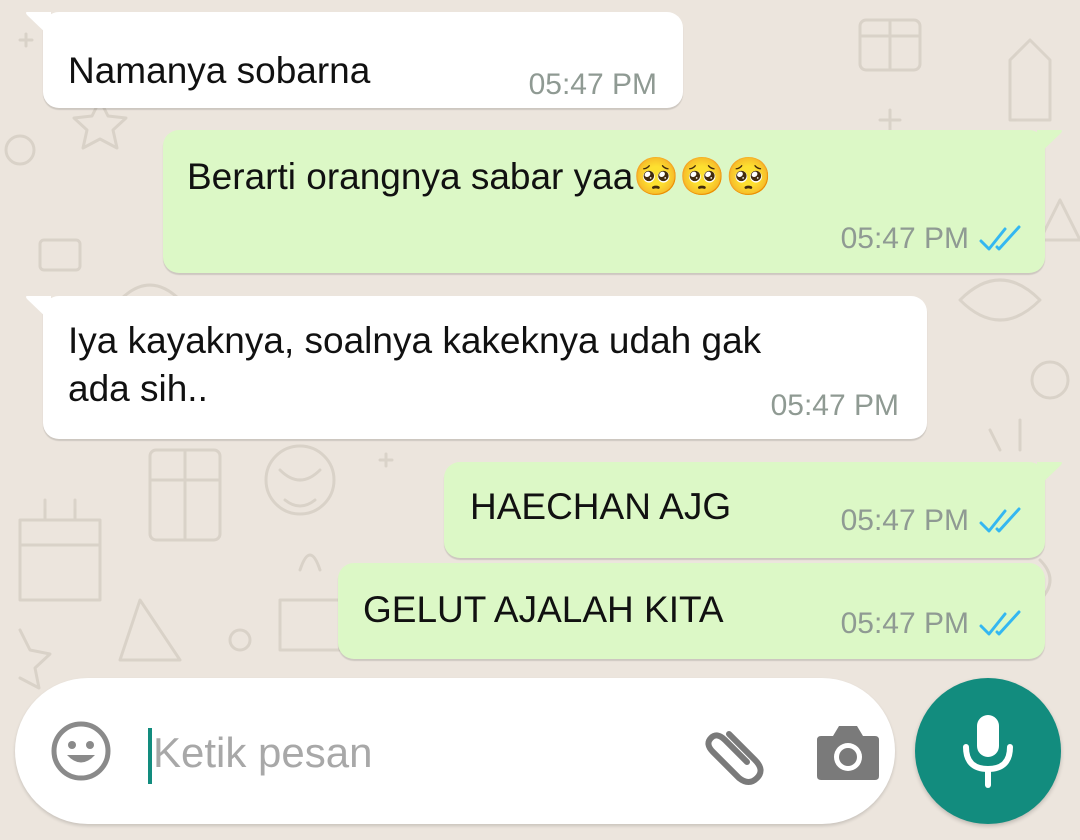 This screenshot has height=840, width=1080. What do you see at coordinates (601, 506) in the screenshot?
I see `message-text: HAECHAN AJG` at bounding box center [601, 506].